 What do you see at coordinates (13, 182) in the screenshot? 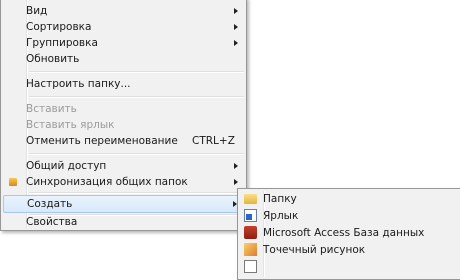
I see `sync-icon` at bounding box center [13, 182].